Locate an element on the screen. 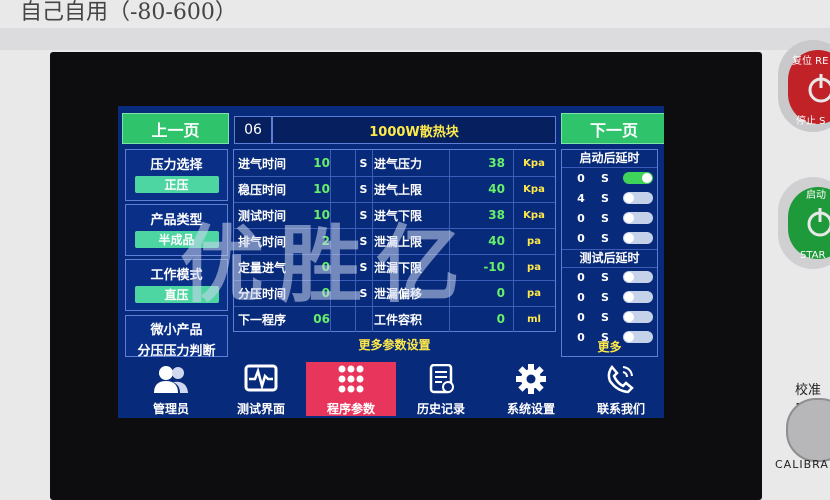 The image size is (830, 500). next-page-button: 下一页 is located at coordinates (612, 128).